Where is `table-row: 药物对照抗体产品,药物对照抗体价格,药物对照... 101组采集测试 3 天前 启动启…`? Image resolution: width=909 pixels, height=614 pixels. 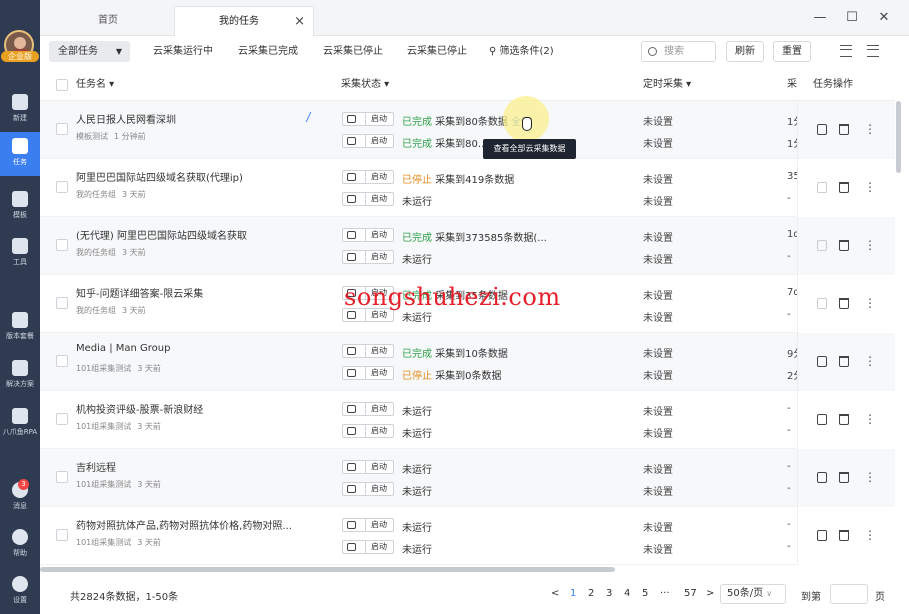
table-row: 药物对照抗体产品,药物对照抗体价格,药物对照... 101组采集测试 3 天前 启动启… is located at coordinates (467, 536).